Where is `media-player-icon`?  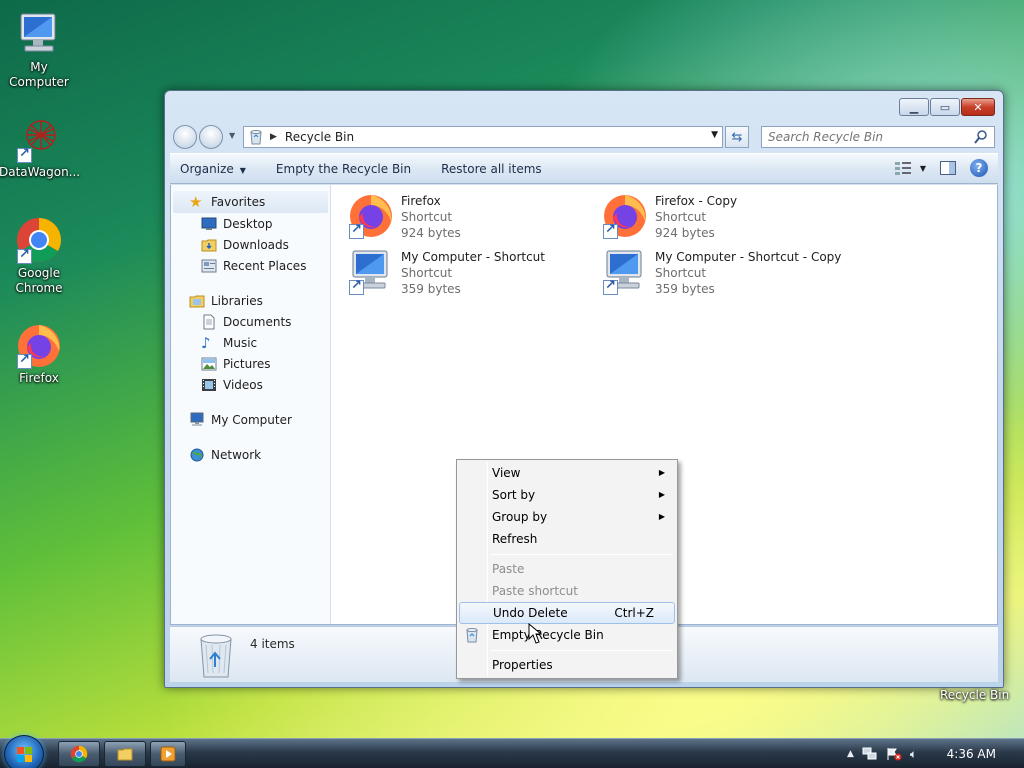 media-player-icon is located at coordinates (168, 754).